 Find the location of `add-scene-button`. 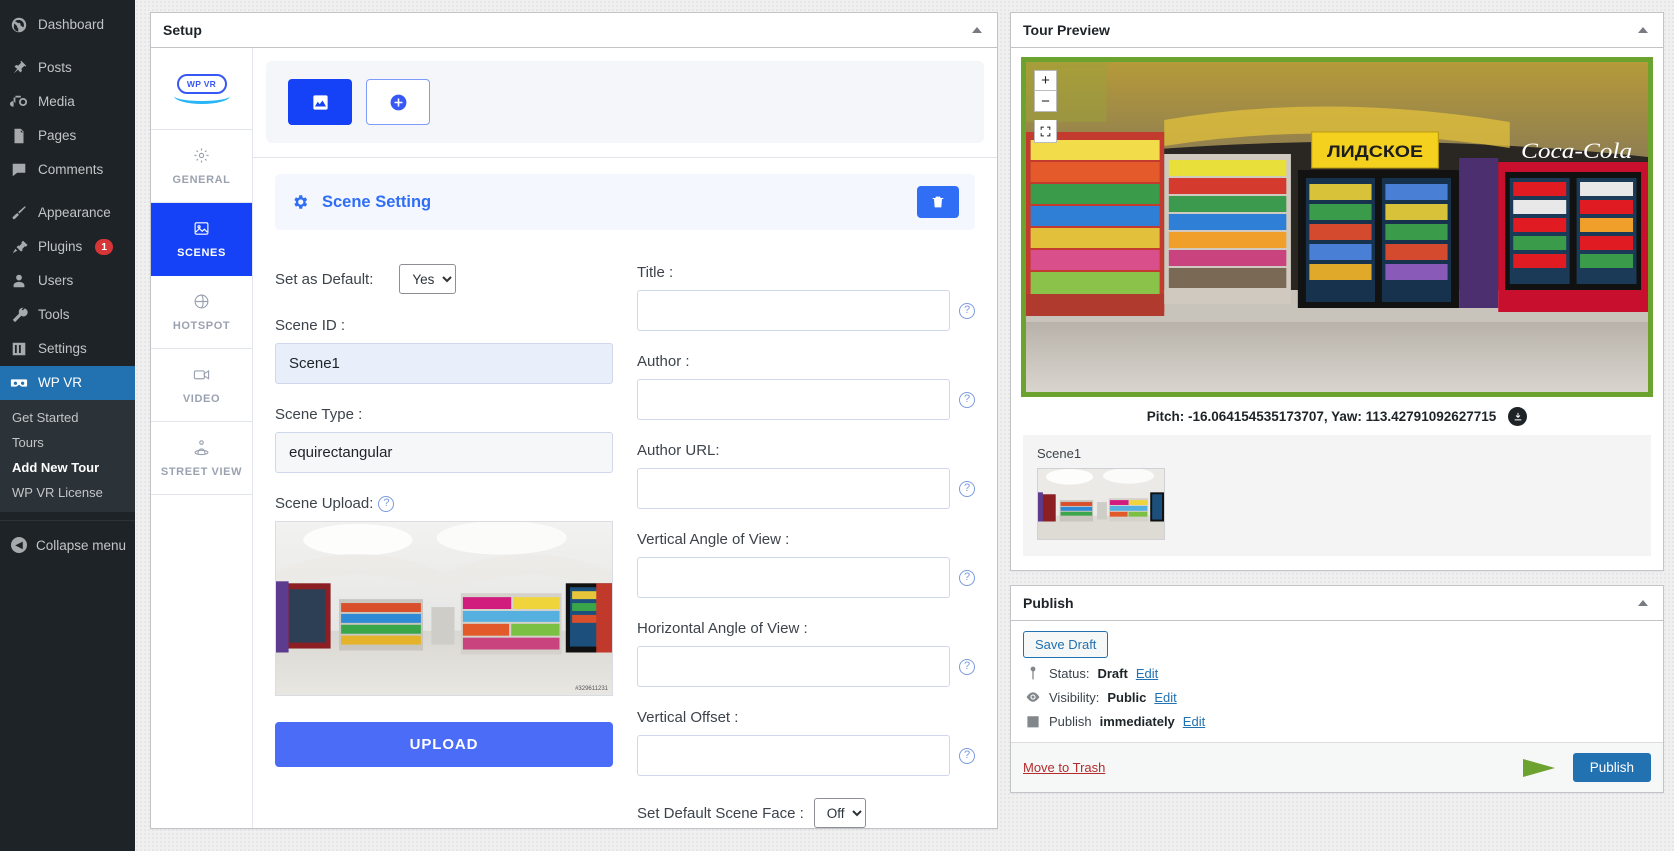

add-scene-button is located at coordinates (398, 102).